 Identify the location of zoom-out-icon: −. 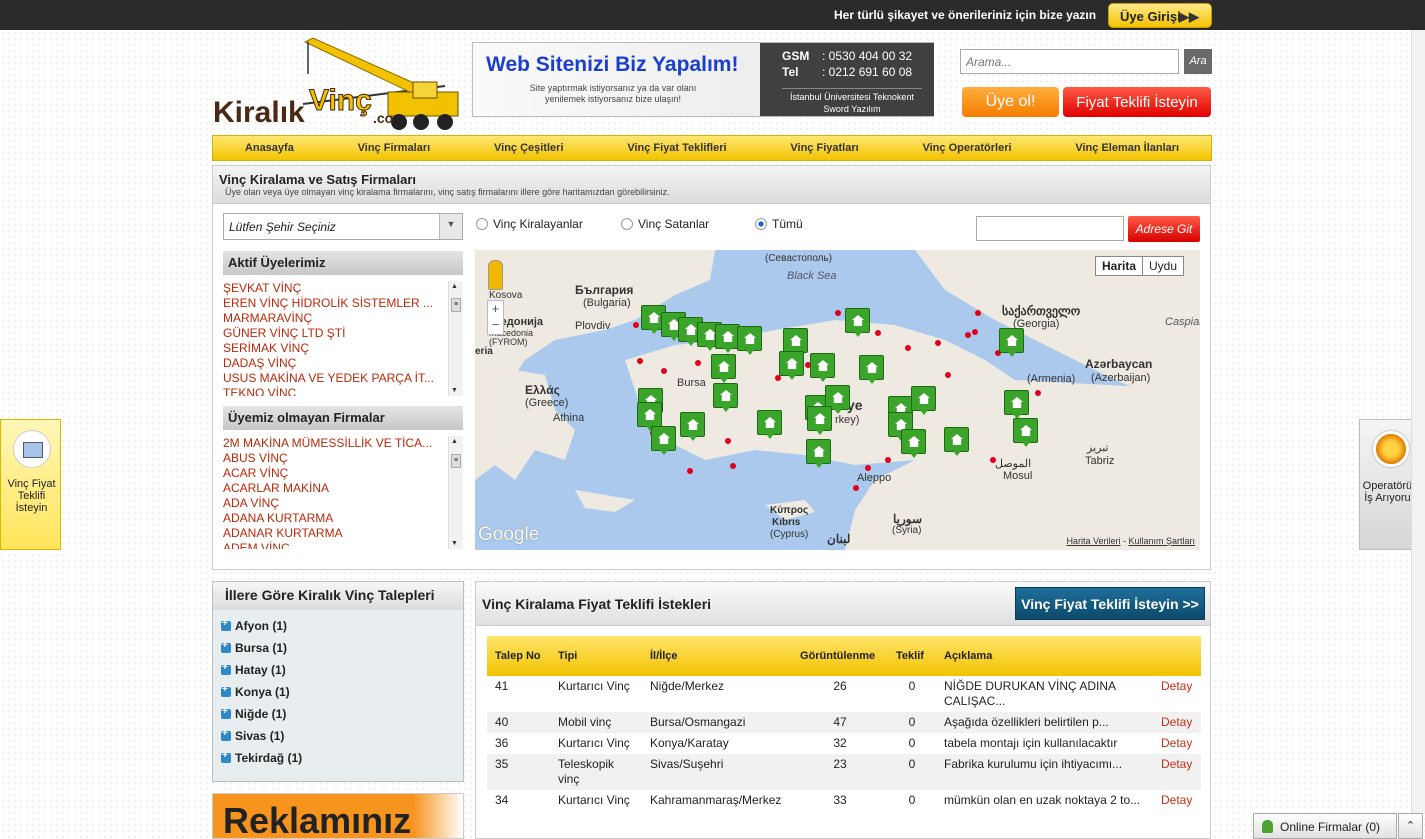
(496, 324).